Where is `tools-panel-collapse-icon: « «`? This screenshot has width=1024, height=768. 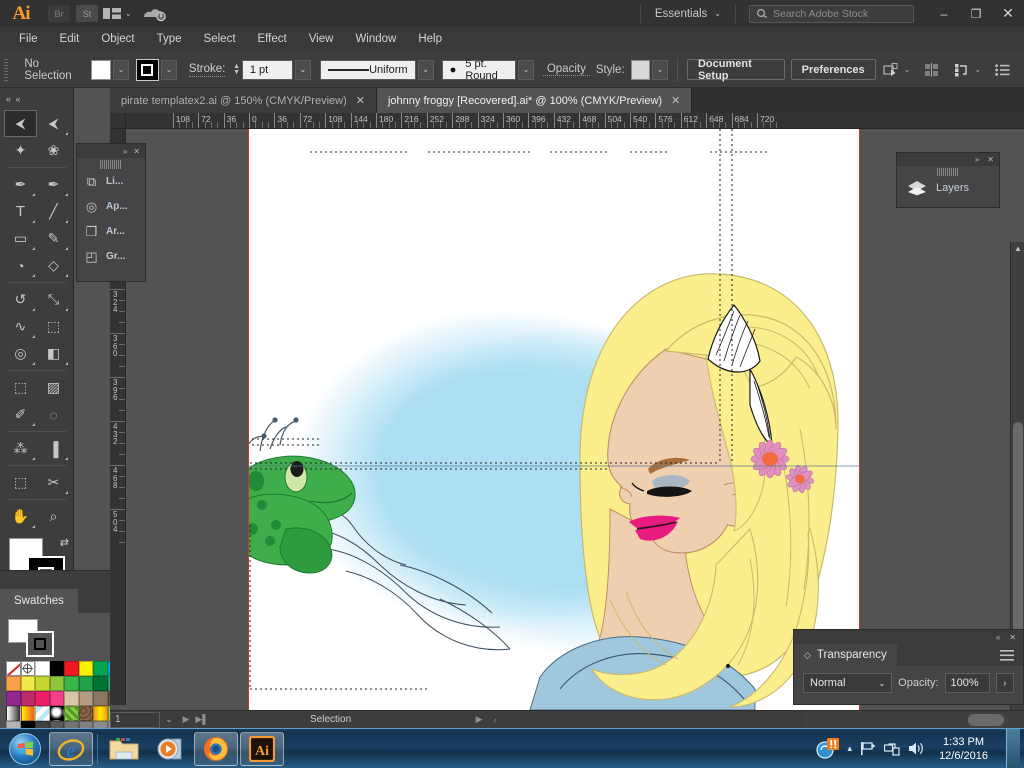 tools-panel-collapse-icon: « « is located at coordinates (14, 99).